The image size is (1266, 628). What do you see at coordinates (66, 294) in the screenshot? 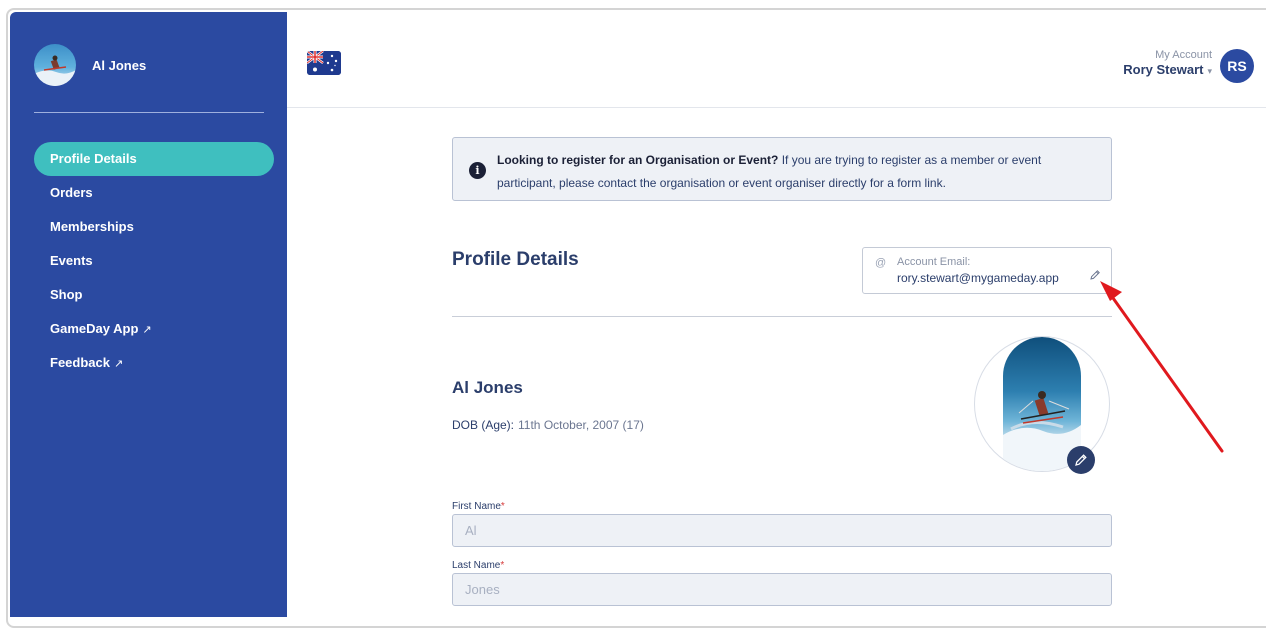
I see `sidebar-item-label: Shop` at bounding box center [66, 294].